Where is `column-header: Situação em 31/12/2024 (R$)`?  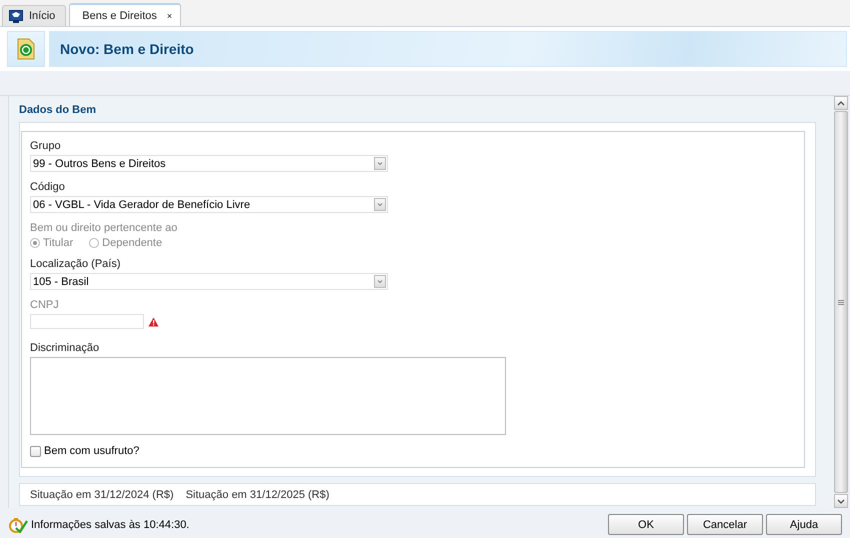
column-header: Situação em 31/12/2024 (R$) is located at coordinates (102, 495).